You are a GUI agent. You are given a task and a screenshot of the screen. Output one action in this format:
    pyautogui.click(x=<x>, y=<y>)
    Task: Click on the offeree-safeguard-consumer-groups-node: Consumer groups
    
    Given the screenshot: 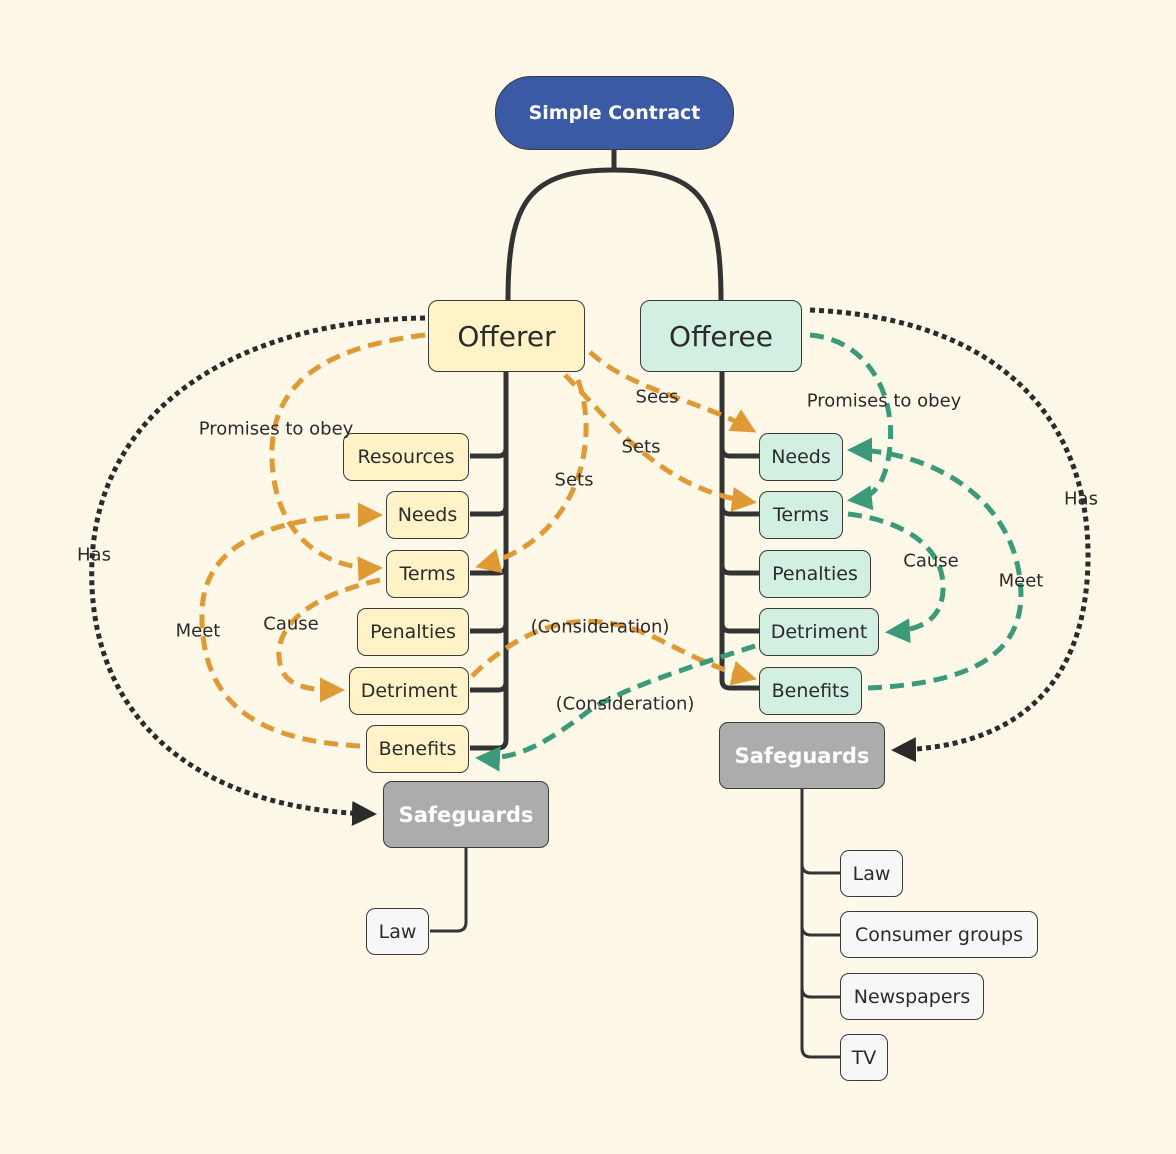 What is the action you would take?
    pyautogui.click(x=939, y=934)
    